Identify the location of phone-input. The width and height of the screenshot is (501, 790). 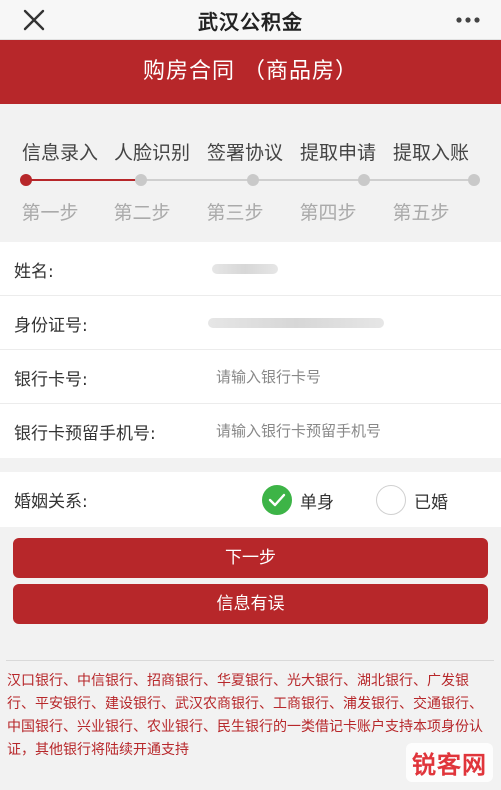
(351, 431).